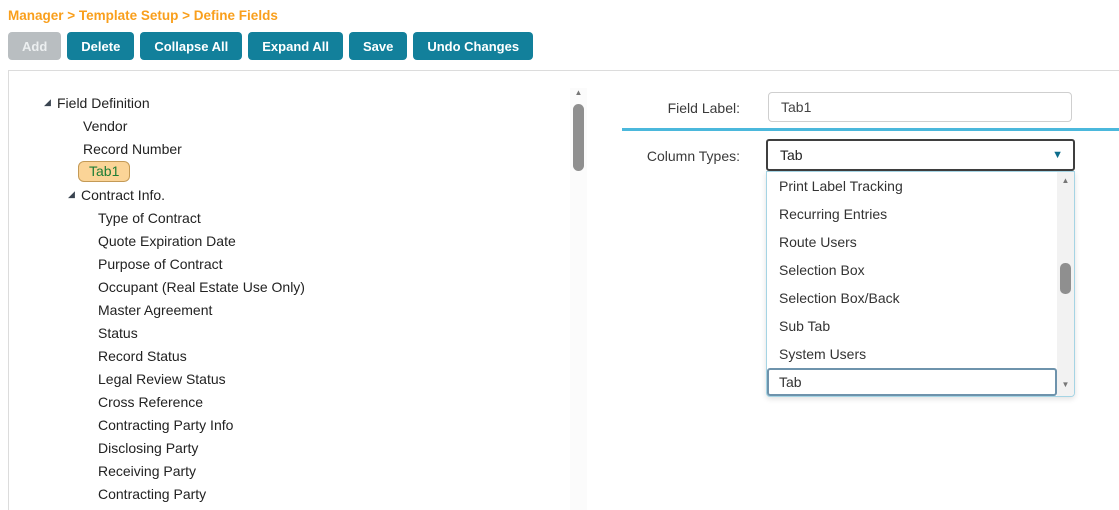 The height and width of the screenshot is (510, 1119). What do you see at coordinates (791, 155) in the screenshot?
I see `column-types-selected-value: Tab` at bounding box center [791, 155].